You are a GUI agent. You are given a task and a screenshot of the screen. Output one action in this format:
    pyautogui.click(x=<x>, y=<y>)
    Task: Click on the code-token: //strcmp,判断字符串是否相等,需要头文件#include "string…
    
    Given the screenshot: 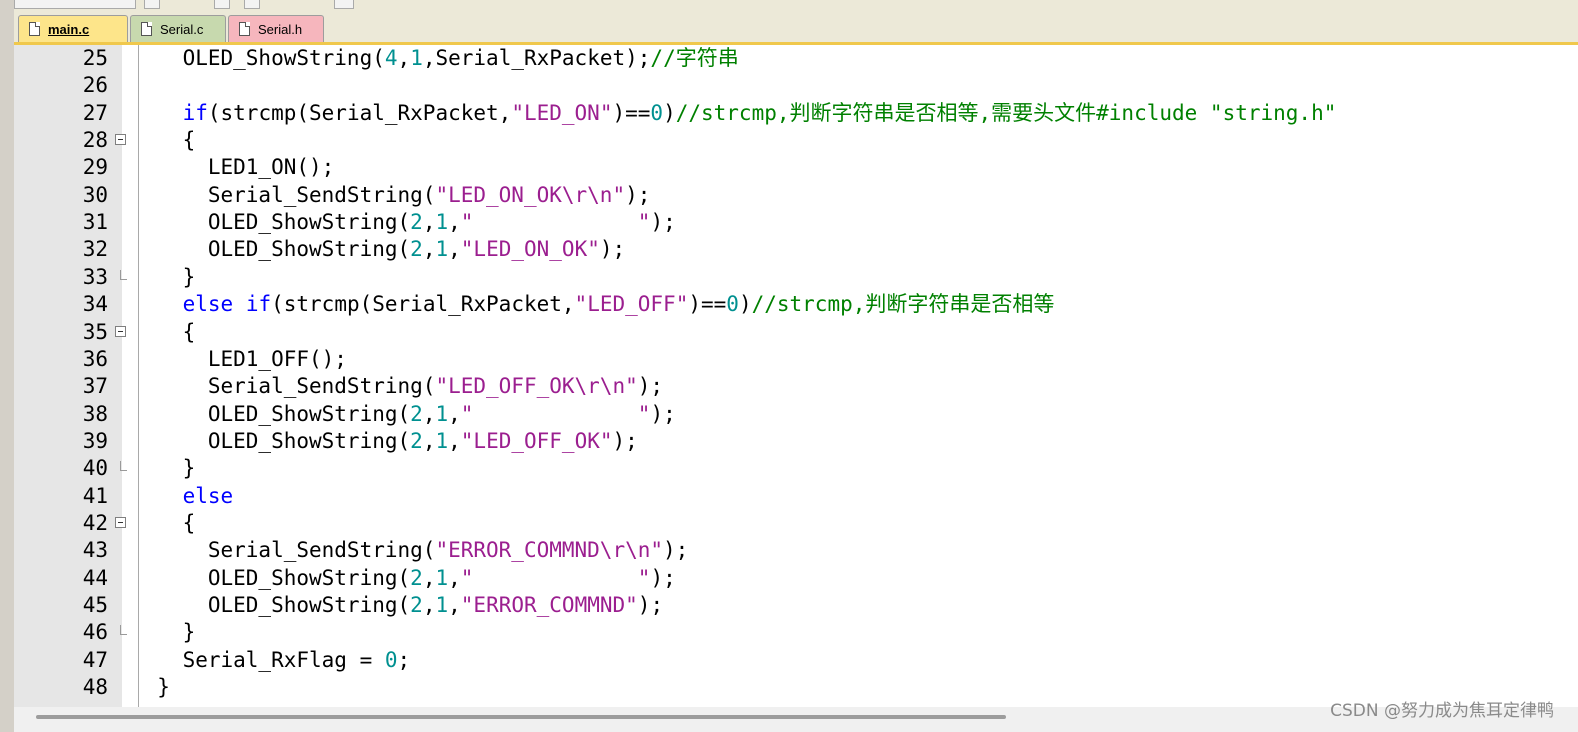 What is the action you would take?
    pyautogui.click(x=1006, y=112)
    